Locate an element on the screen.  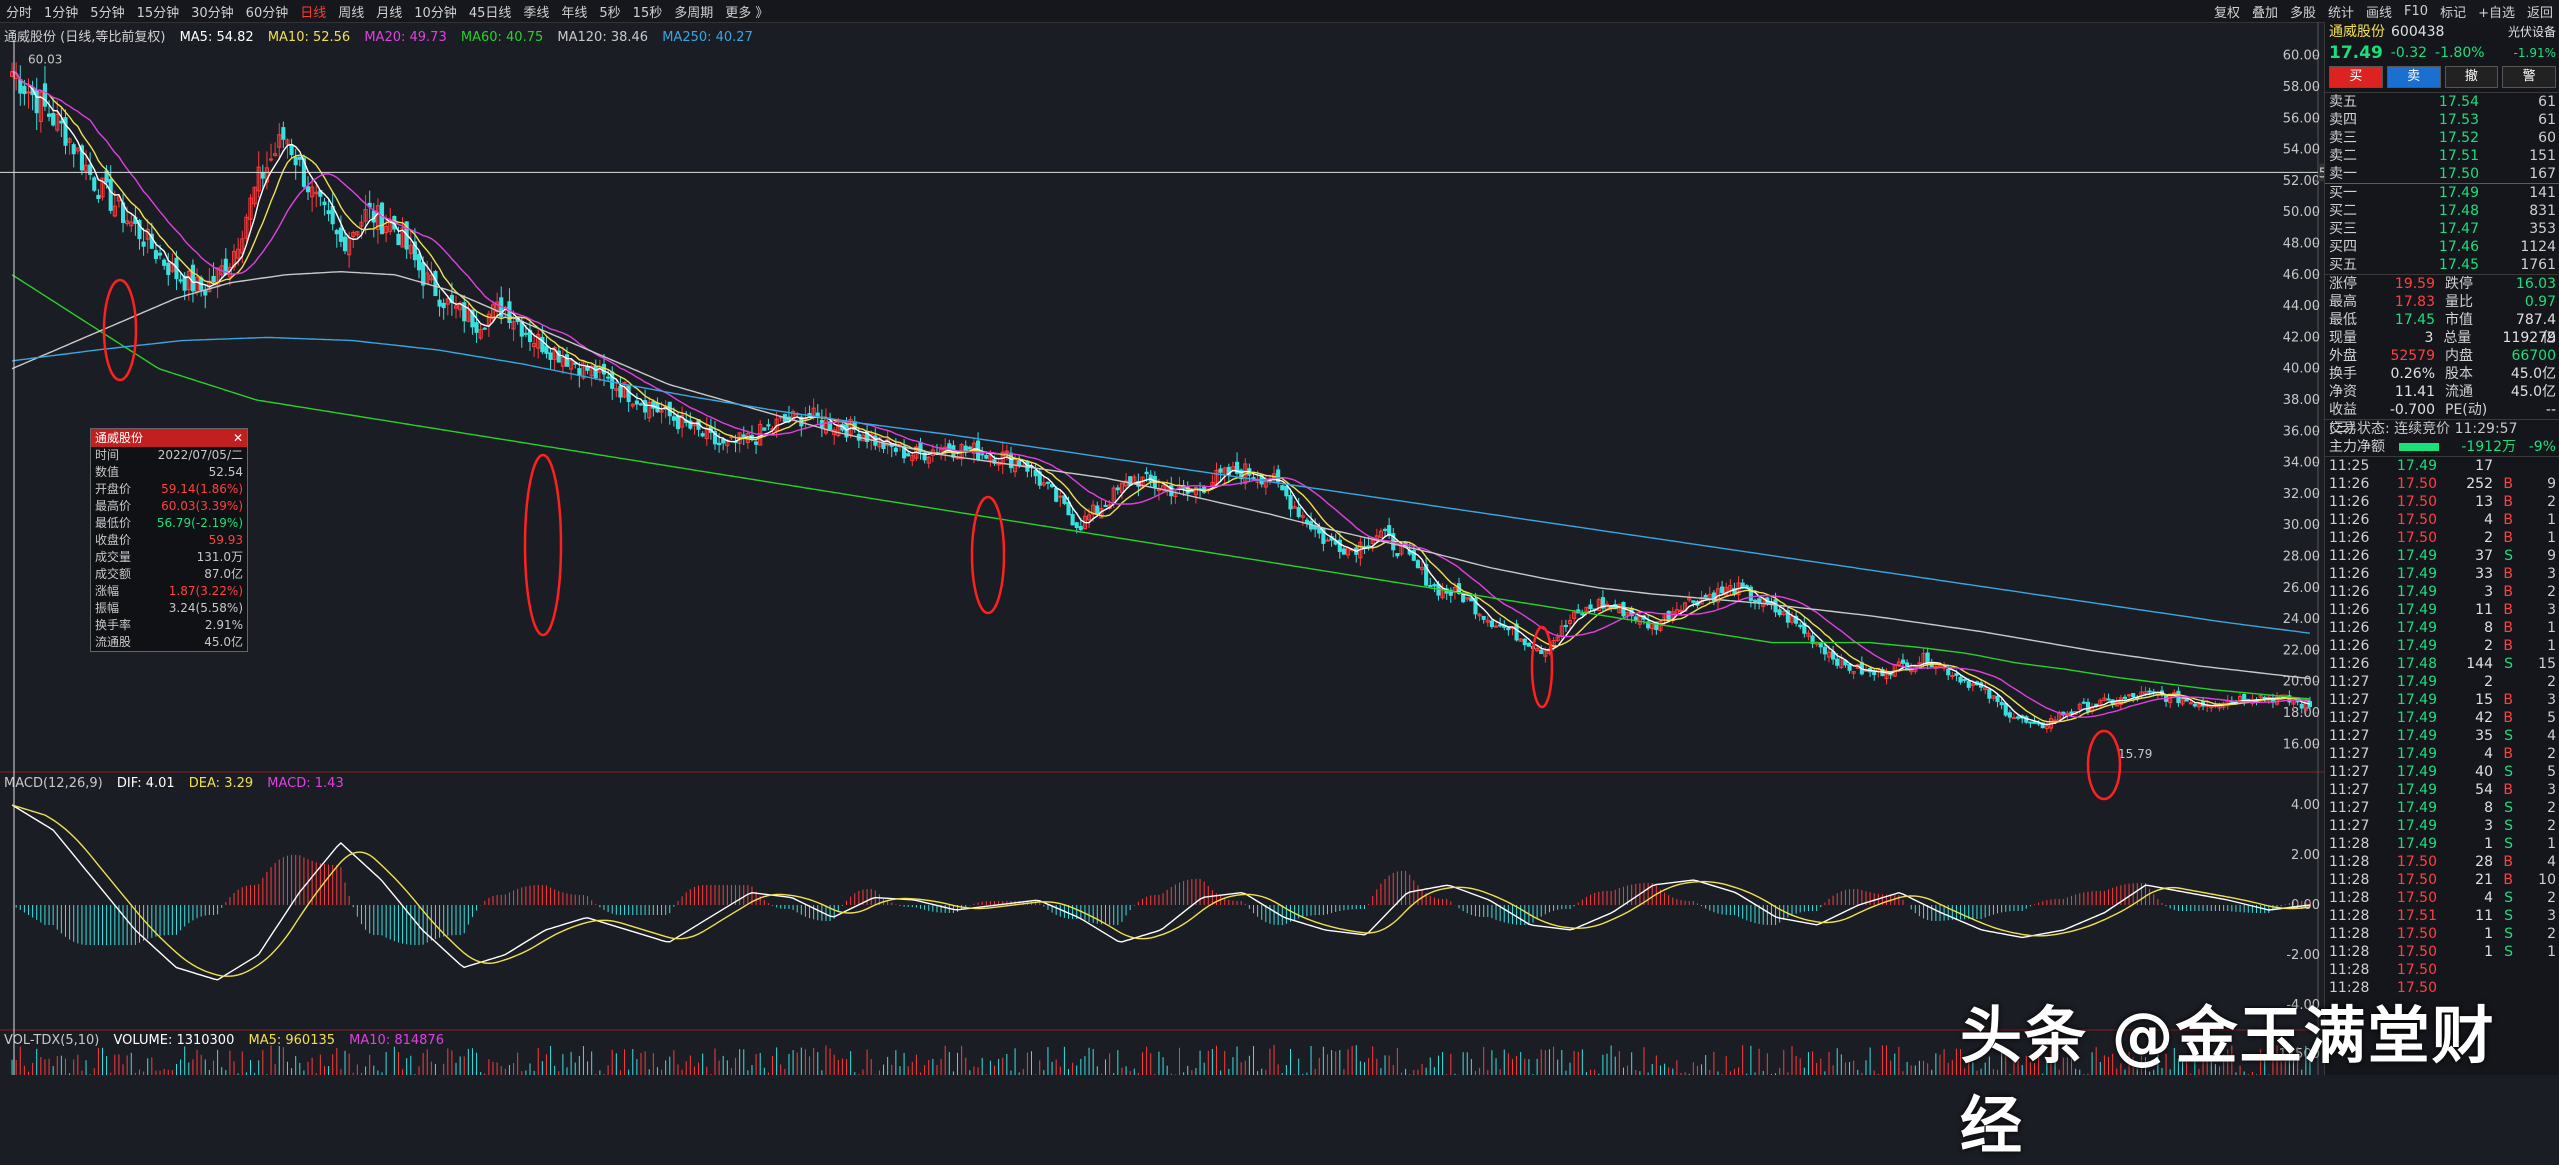
tick-row: 11:28 17.51 11 S 3 is located at coordinates (2442, 916).